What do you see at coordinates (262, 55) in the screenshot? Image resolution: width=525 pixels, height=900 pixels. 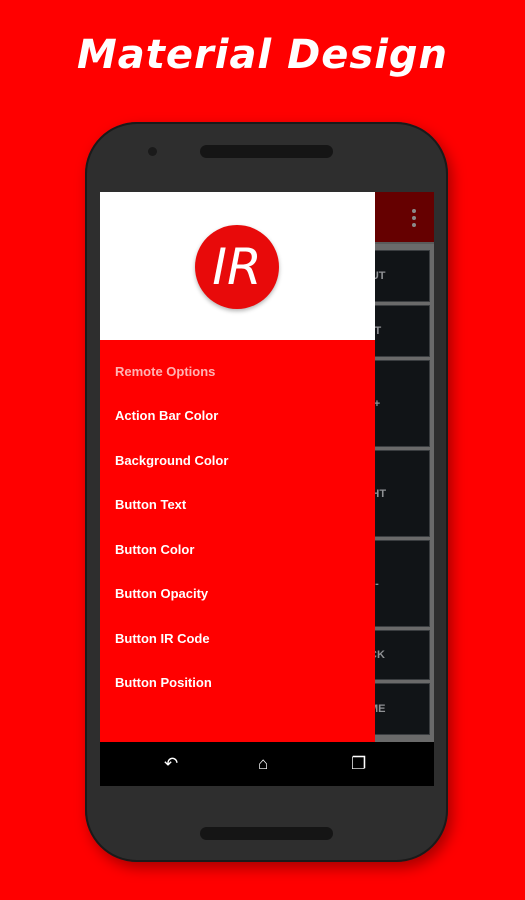 I see `headline: Material Design` at bounding box center [262, 55].